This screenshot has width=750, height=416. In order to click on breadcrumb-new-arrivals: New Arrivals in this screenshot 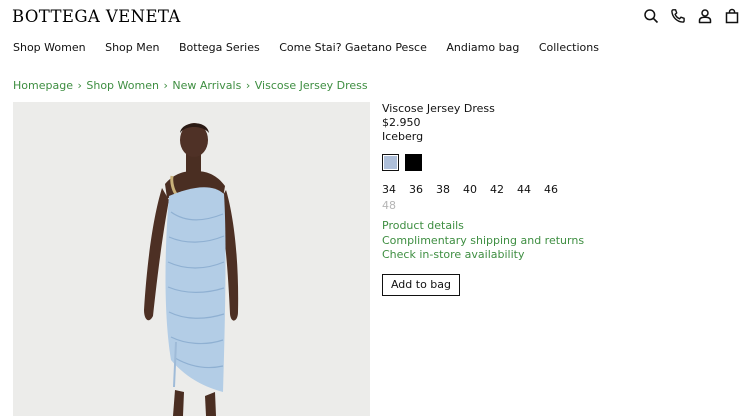, I will do `click(206, 85)`.